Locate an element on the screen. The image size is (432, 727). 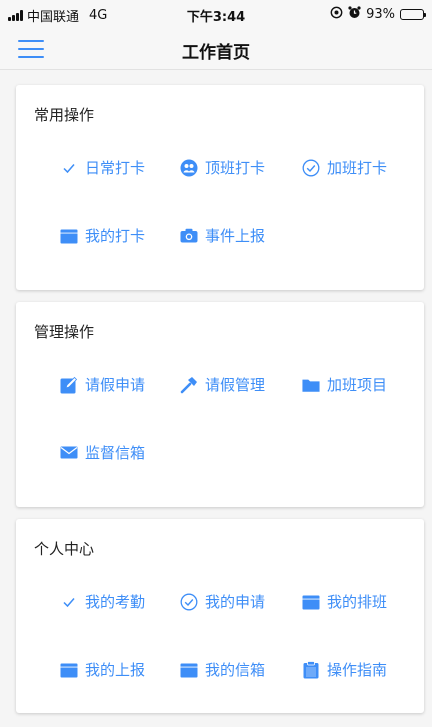
op-my-applications: 我的申请 is located at coordinates (222, 601).